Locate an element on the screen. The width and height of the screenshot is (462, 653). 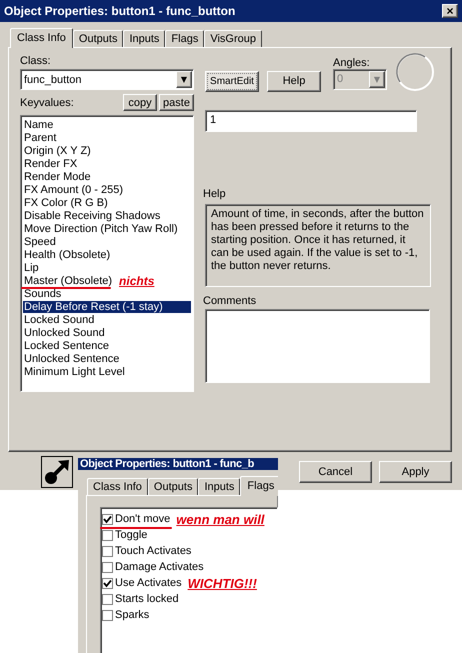
keyvalue-item: Speed is located at coordinates (40, 242).